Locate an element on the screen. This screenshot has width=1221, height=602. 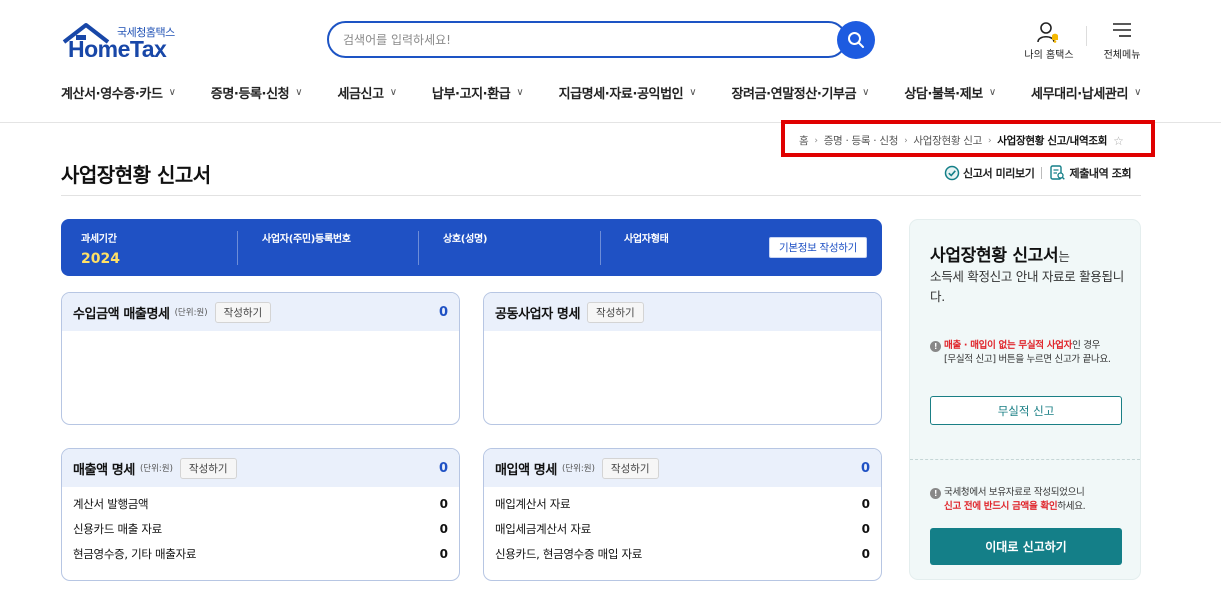
panel-heading: 사업장현황 신고서는 소득세 확정신고 안내 자료로 활용됩니다. is located at coordinates (1030, 276).